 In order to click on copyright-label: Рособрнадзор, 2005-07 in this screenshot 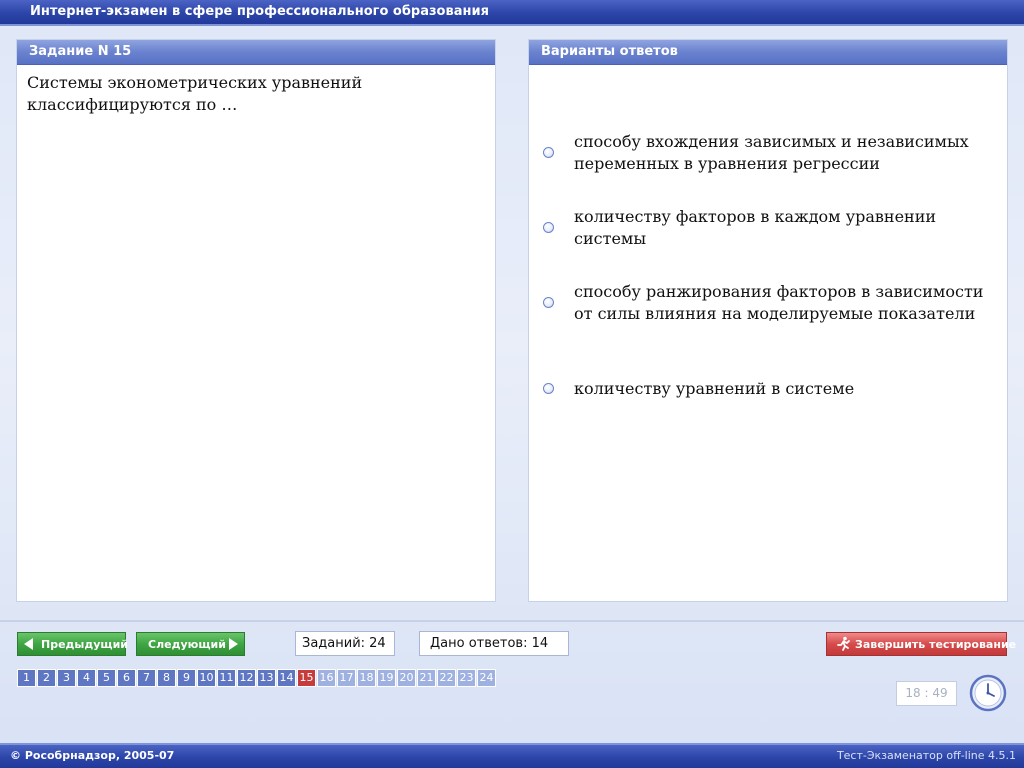, I will do `click(99, 755)`.